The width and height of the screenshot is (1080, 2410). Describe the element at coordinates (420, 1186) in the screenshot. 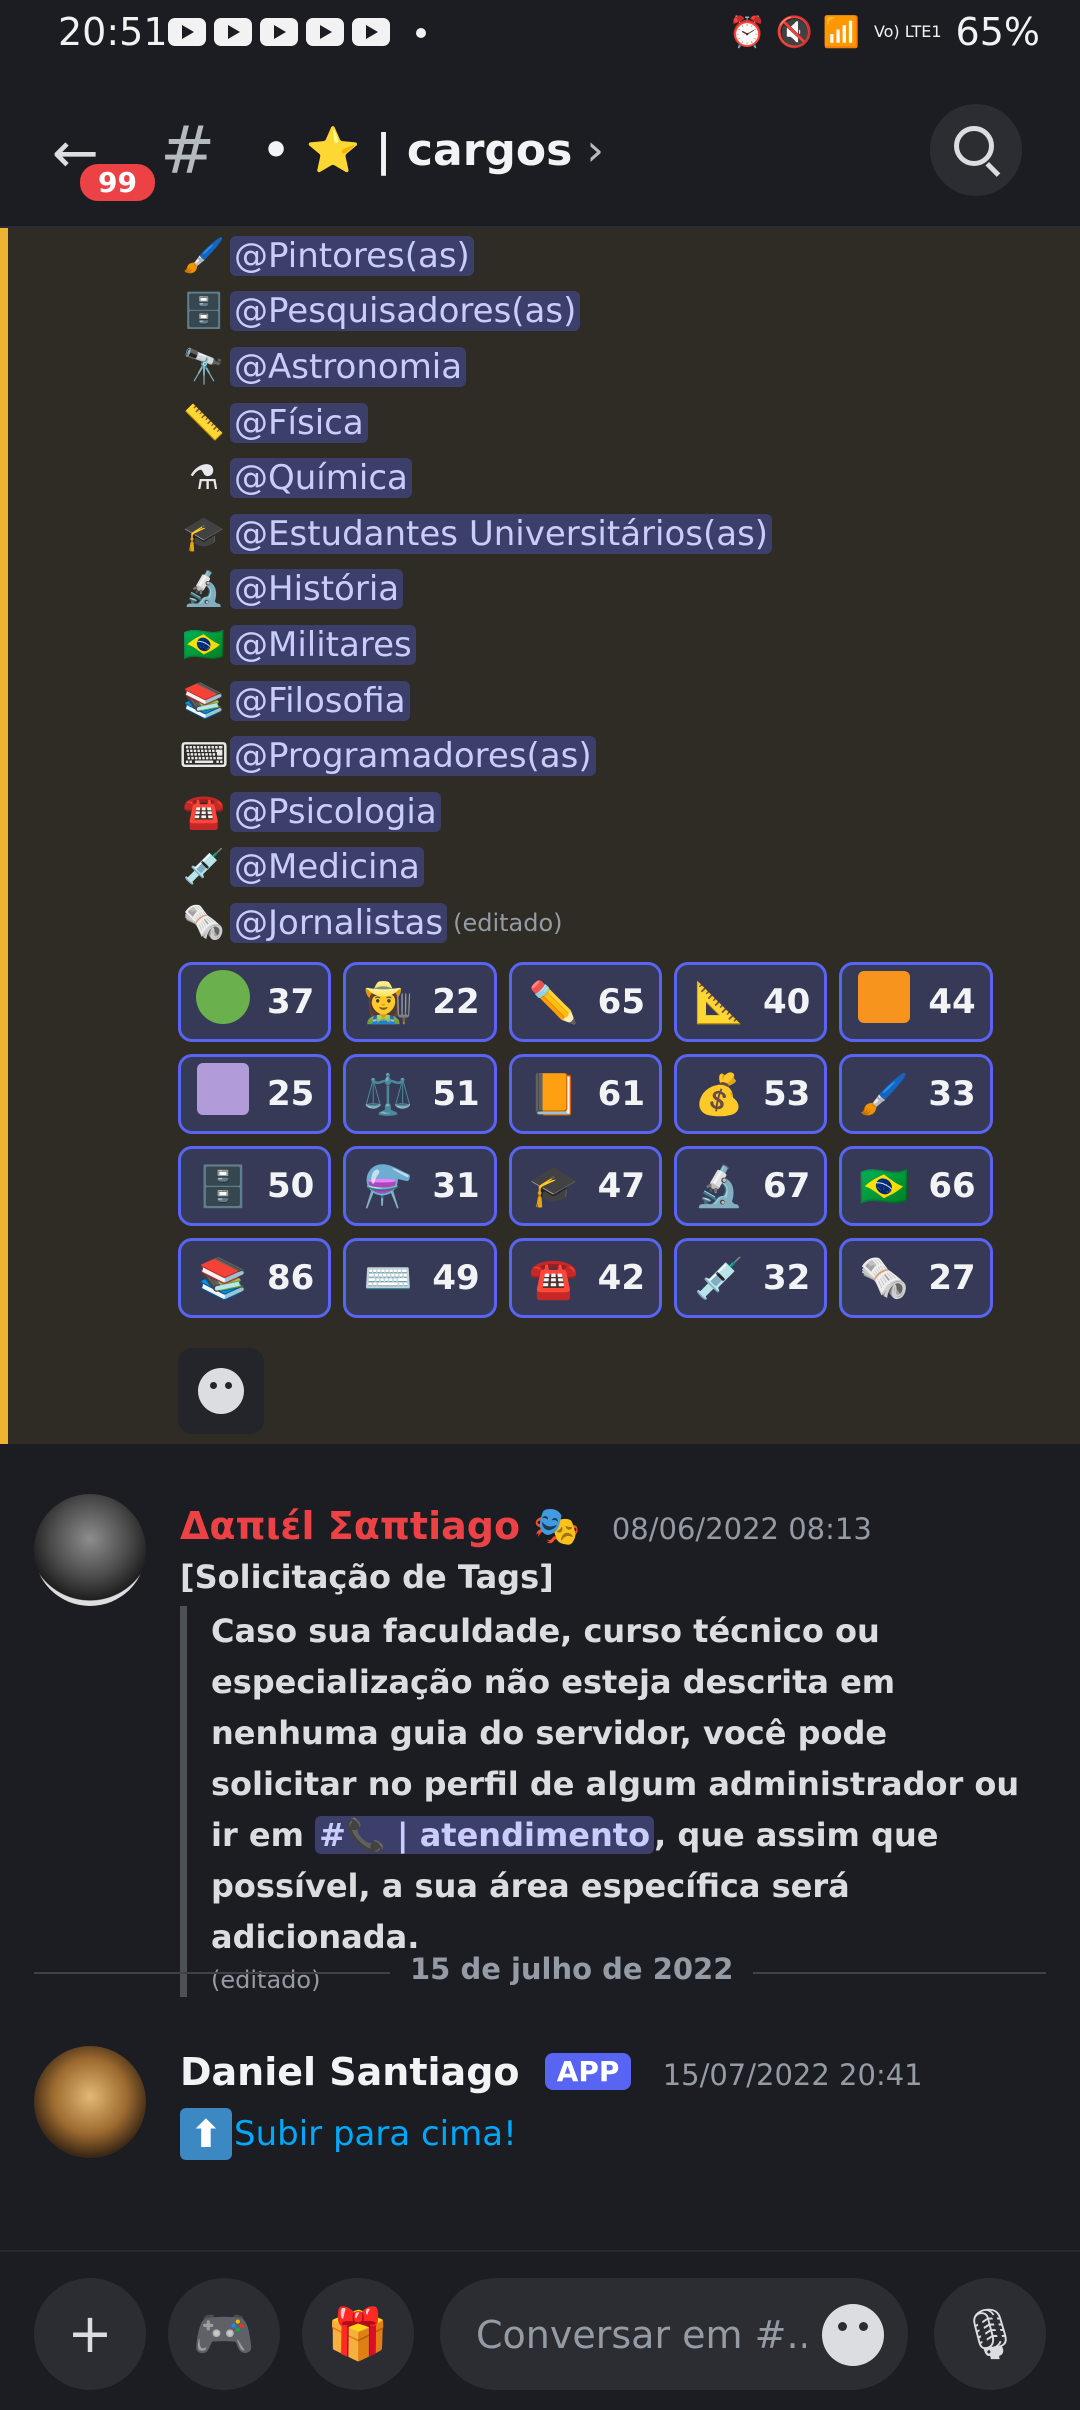

I see `reaction-button: ⚗️ 31` at that location.